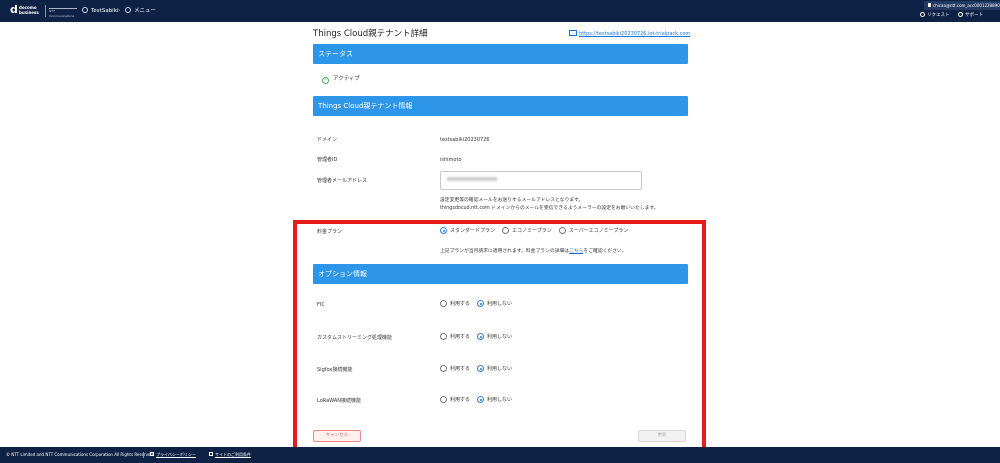 This screenshot has height=463, width=1000. Describe the element at coordinates (143, 455) in the screenshot. I see `footer-divider` at that location.